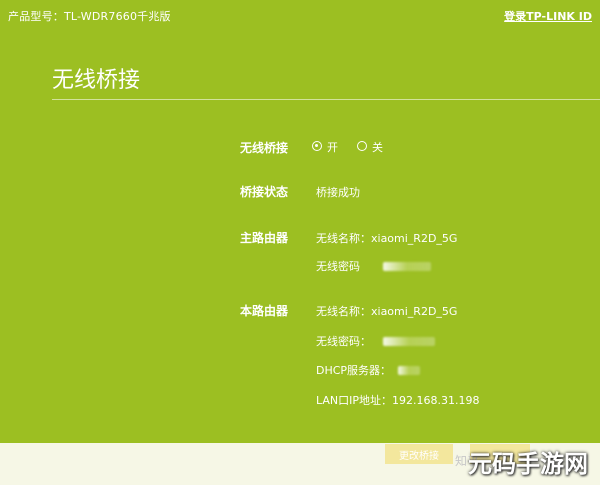 The height and width of the screenshot is (485, 600). Describe the element at coordinates (387, 311) in the screenshot. I see `this-router-ssid: 无线名称：xiaomi_R2D_5G` at that location.